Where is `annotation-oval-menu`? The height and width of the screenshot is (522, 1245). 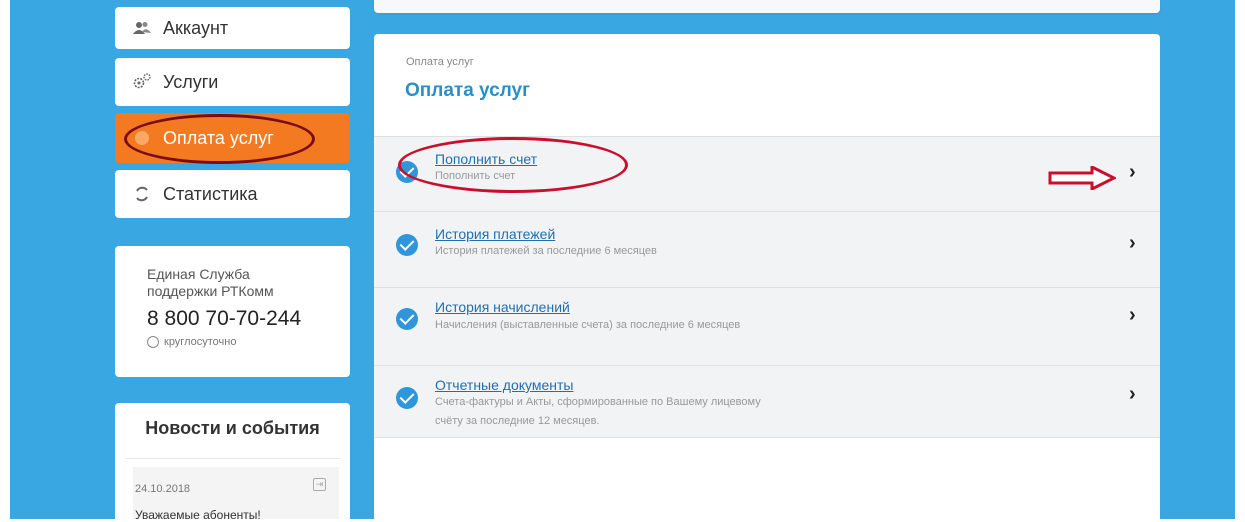
annotation-oval-menu is located at coordinates (219, 139).